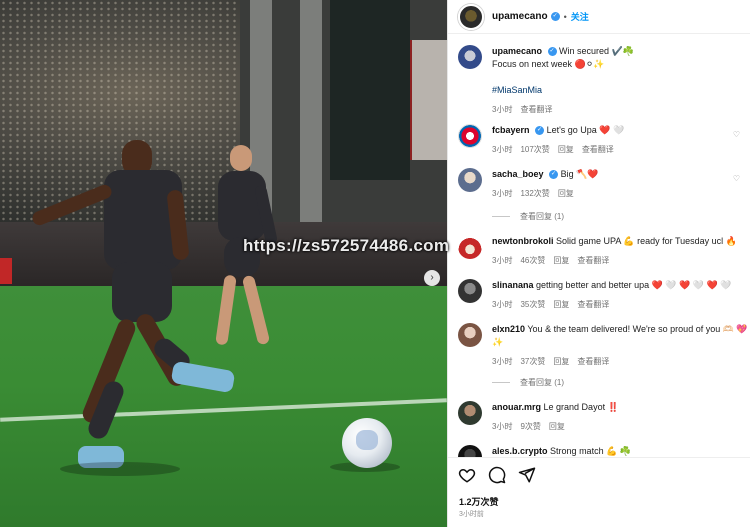  Describe the element at coordinates (497, 475) in the screenshot. I see `comment-icon` at that location.